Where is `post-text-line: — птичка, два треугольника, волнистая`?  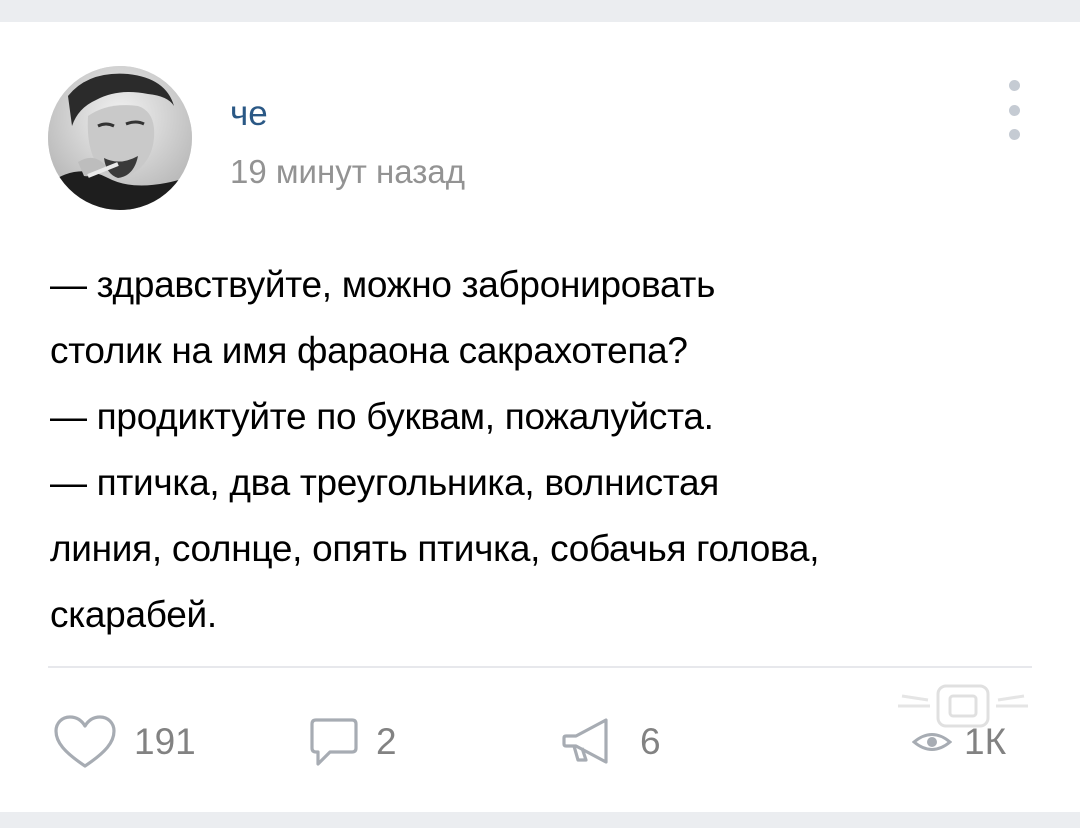 post-text-line: — птичка, два треугольника, волнистая is located at coordinates (385, 482).